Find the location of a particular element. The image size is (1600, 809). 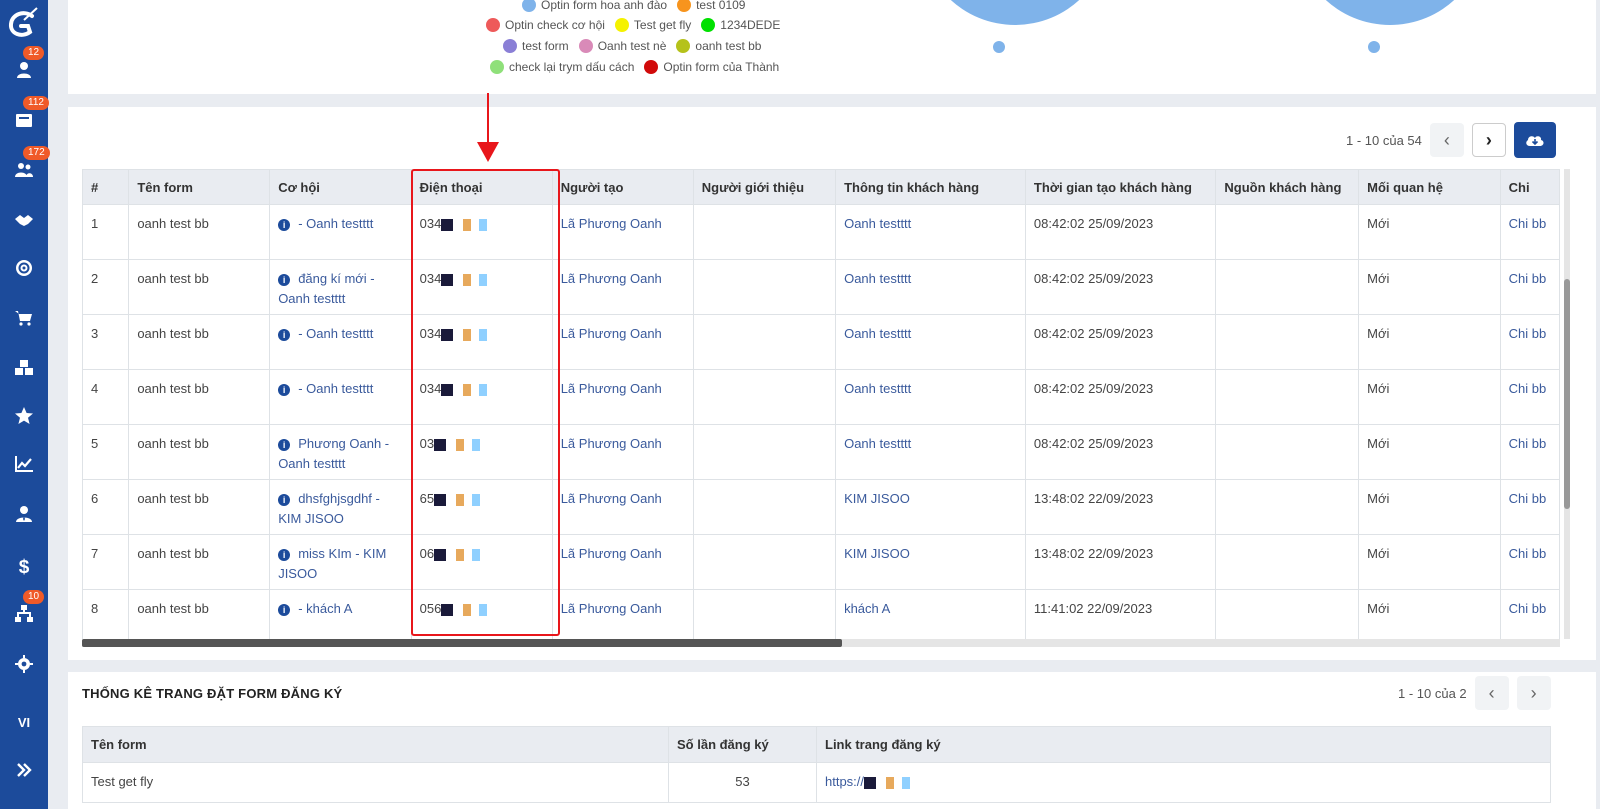

column-header: Thời gian tạo khách hàng is located at coordinates (1120, 187).